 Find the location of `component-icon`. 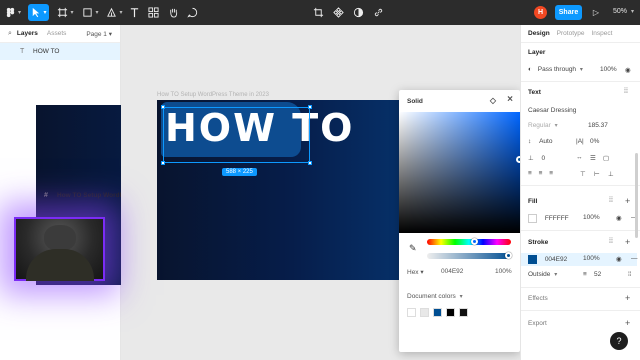

component-icon is located at coordinates (338, 12).